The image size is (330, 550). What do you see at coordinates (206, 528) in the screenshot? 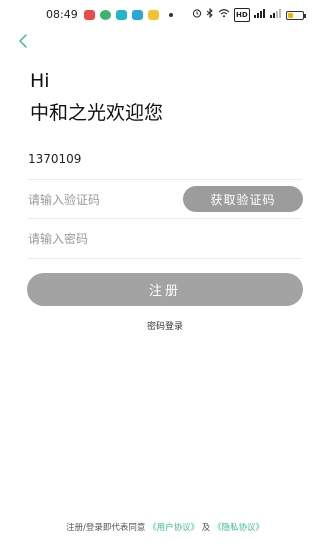
I see `agreement-conjunction: 及` at bounding box center [206, 528].